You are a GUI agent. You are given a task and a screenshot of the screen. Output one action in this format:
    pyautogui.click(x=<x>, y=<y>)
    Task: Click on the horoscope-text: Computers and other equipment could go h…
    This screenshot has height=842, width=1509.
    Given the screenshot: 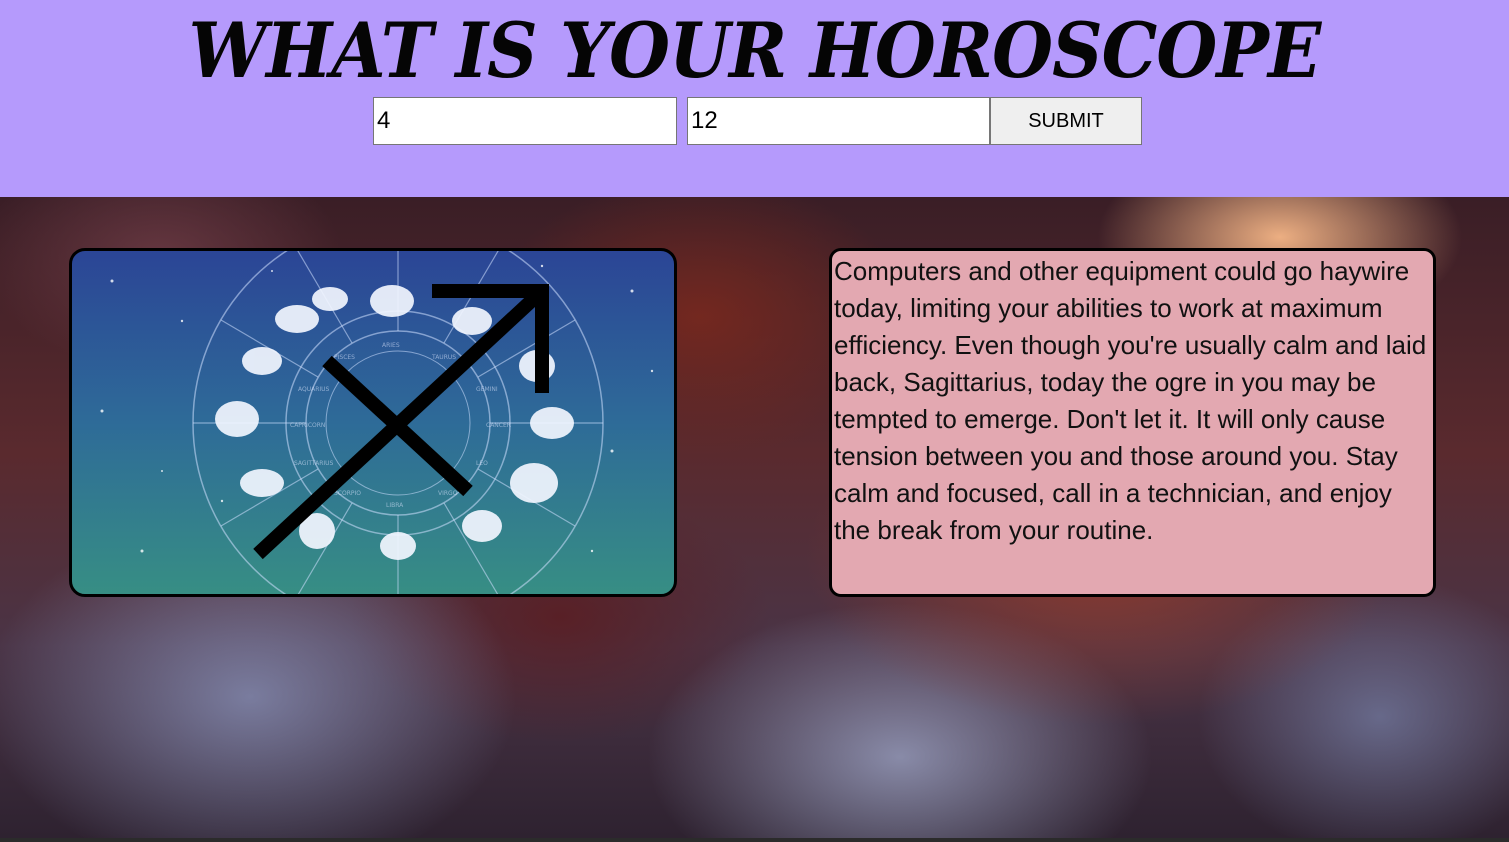 What is the action you would take?
    pyautogui.click(x=1130, y=400)
    